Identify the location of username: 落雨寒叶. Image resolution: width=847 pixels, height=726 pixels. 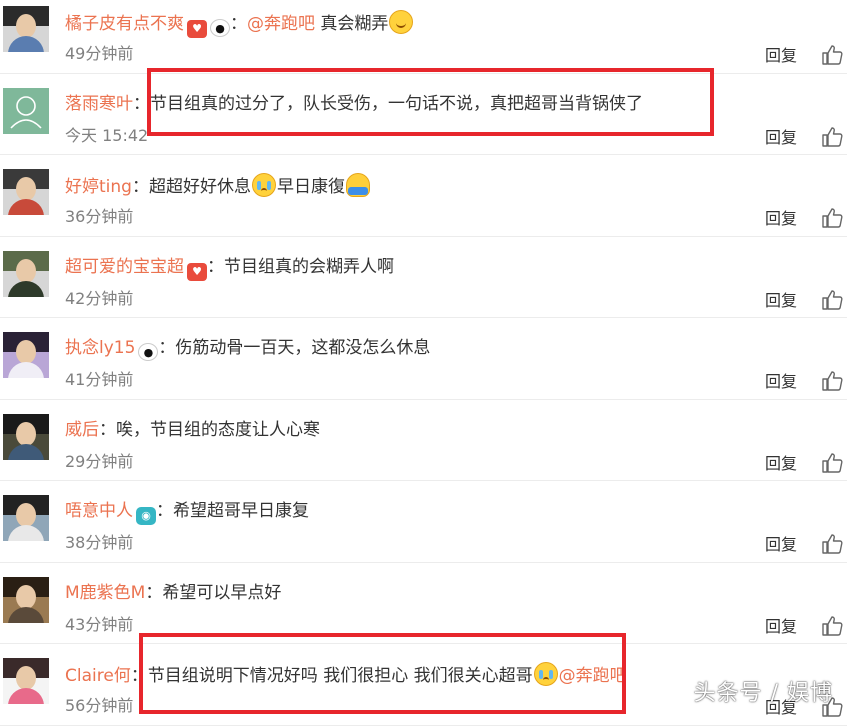
(99, 104).